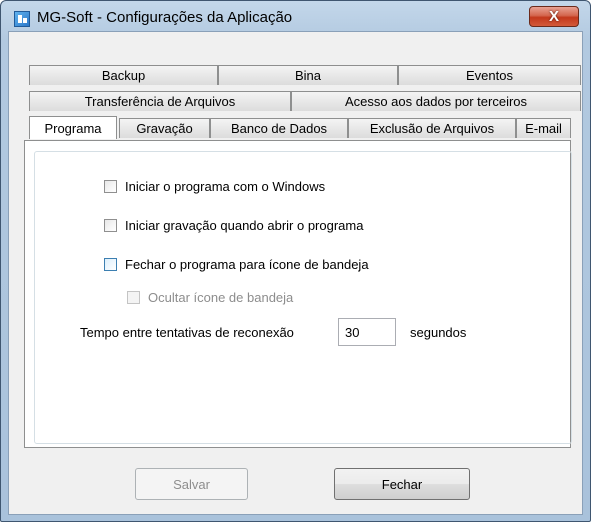 The image size is (593, 524). I want to click on close-window-button: X, so click(554, 16).